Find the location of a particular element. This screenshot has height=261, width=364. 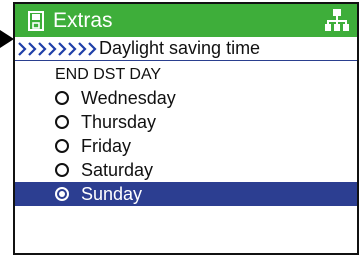

option-friday: Friday is located at coordinates (186, 146).